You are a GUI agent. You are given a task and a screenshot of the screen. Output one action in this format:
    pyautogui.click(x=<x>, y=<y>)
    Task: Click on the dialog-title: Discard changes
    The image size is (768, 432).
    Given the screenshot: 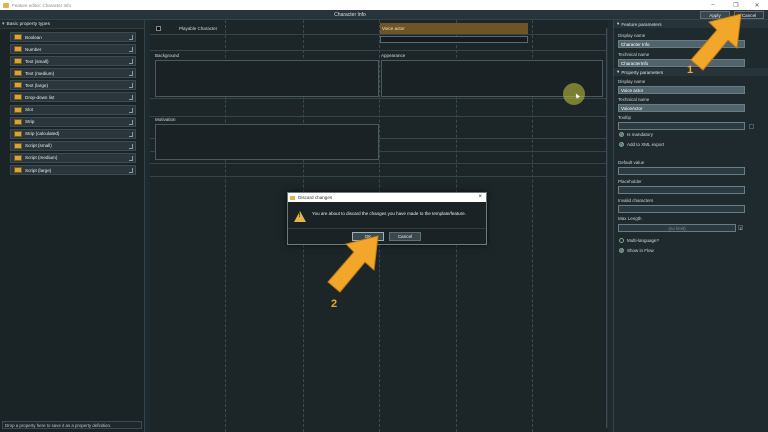 What is the action you would take?
    pyautogui.click(x=315, y=197)
    